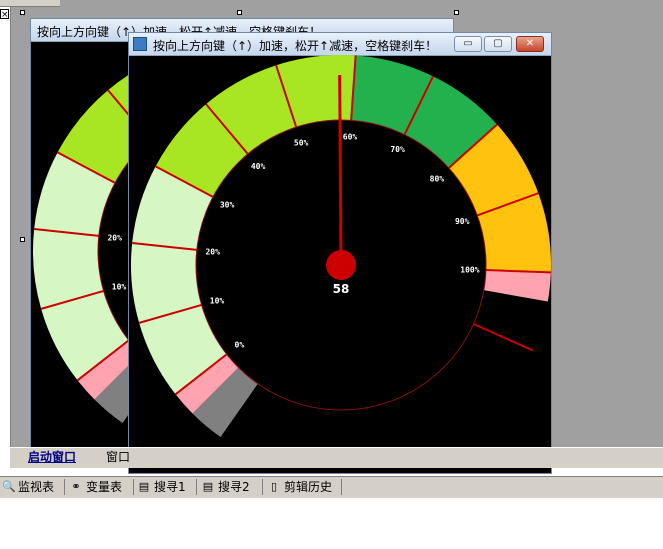 Image resolution: width=663 pixels, height=549 pixels. I want to click on gauge-tick-label: 30%, so click(227, 204).